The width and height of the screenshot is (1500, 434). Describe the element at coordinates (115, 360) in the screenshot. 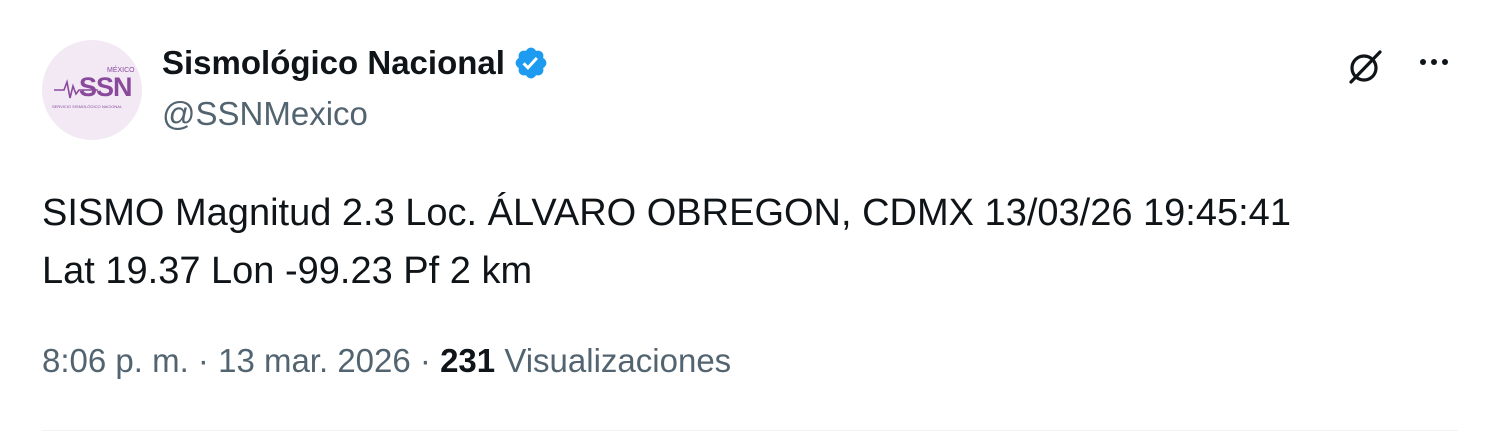

I see `tweet-time: 8:06 p. m.` at that location.